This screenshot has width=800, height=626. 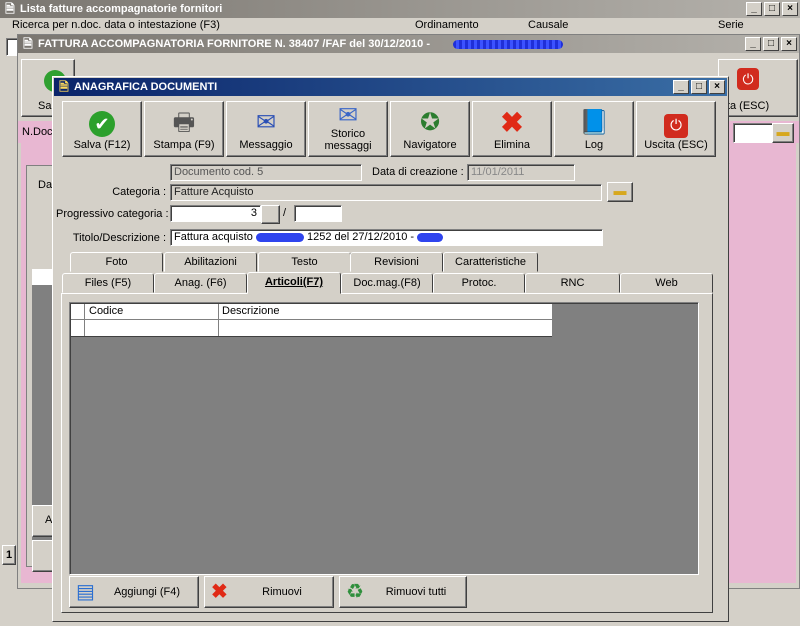 I want to click on tab-web: Web, so click(x=666, y=283).